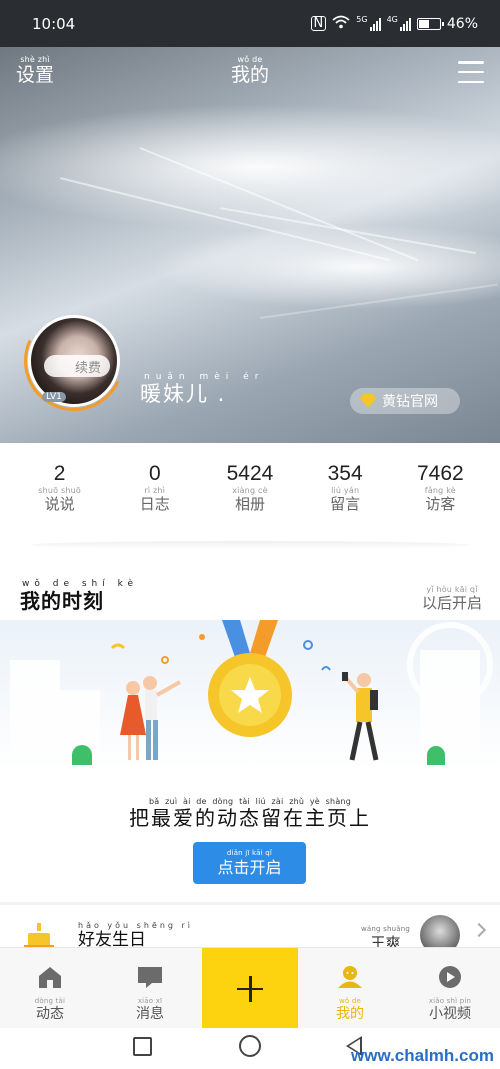 The height and width of the screenshot is (1069, 500). What do you see at coordinates (345, 473) in the screenshot?
I see `stat-value: 354` at bounding box center [345, 473].